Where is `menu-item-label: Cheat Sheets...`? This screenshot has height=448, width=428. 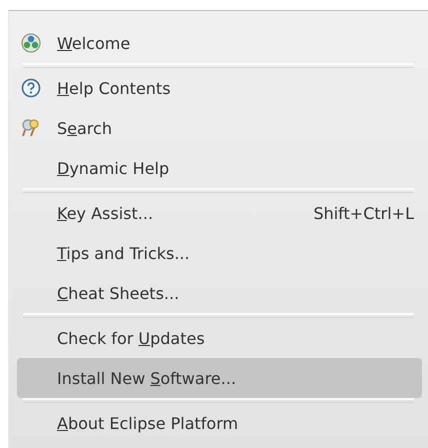 menu-item-label: Cheat Sheets... is located at coordinates (118, 293).